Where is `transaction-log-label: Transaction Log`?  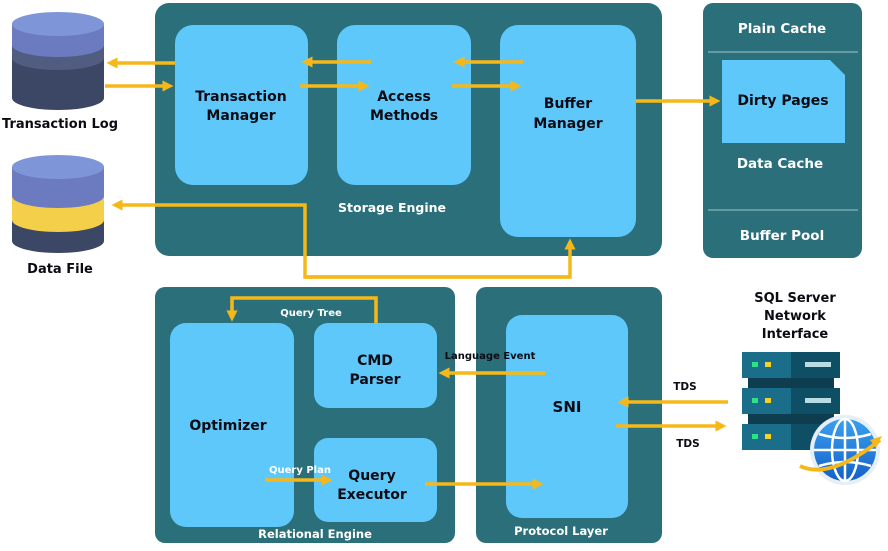 transaction-log-label: Transaction Log is located at coordinates (60, 124).